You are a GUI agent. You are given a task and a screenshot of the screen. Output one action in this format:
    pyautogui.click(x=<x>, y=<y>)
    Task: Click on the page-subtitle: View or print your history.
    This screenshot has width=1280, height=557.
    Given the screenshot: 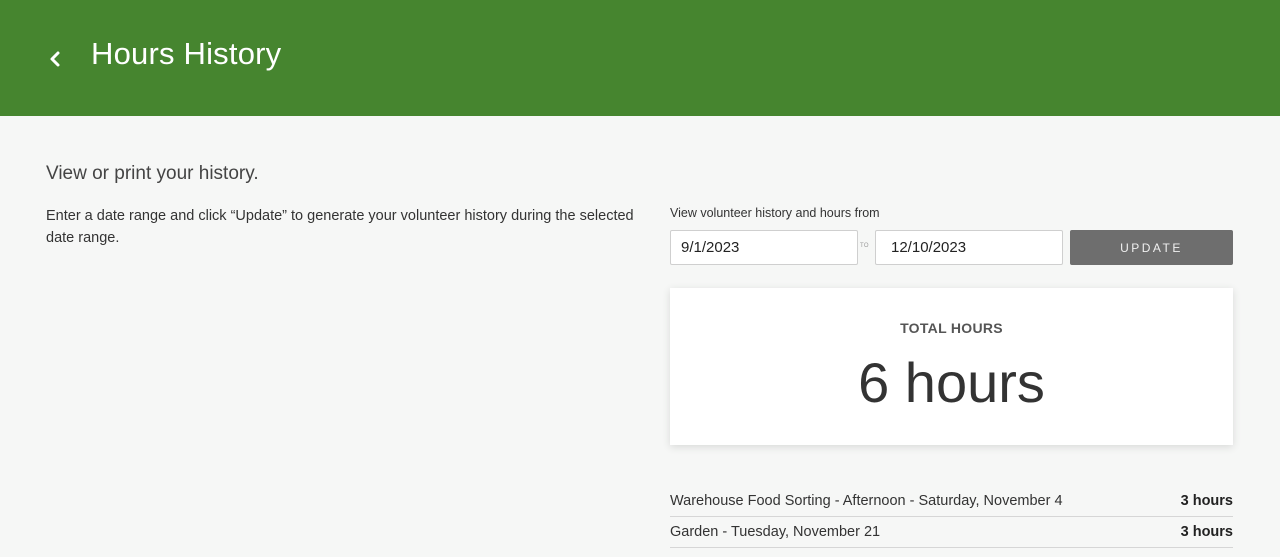 What is the action you would take?
    pyautogui.click(x=152, y=173)
    